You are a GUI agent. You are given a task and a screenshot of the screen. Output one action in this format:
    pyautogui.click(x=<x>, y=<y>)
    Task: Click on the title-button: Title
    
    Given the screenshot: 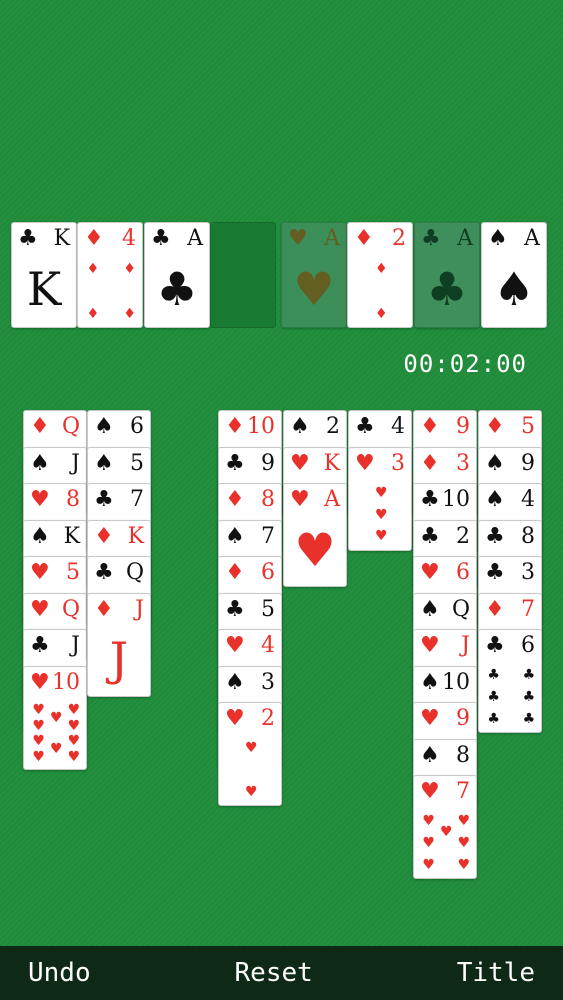 What is the action you would take?
    pyautogui.click(x=496, y=973)
    